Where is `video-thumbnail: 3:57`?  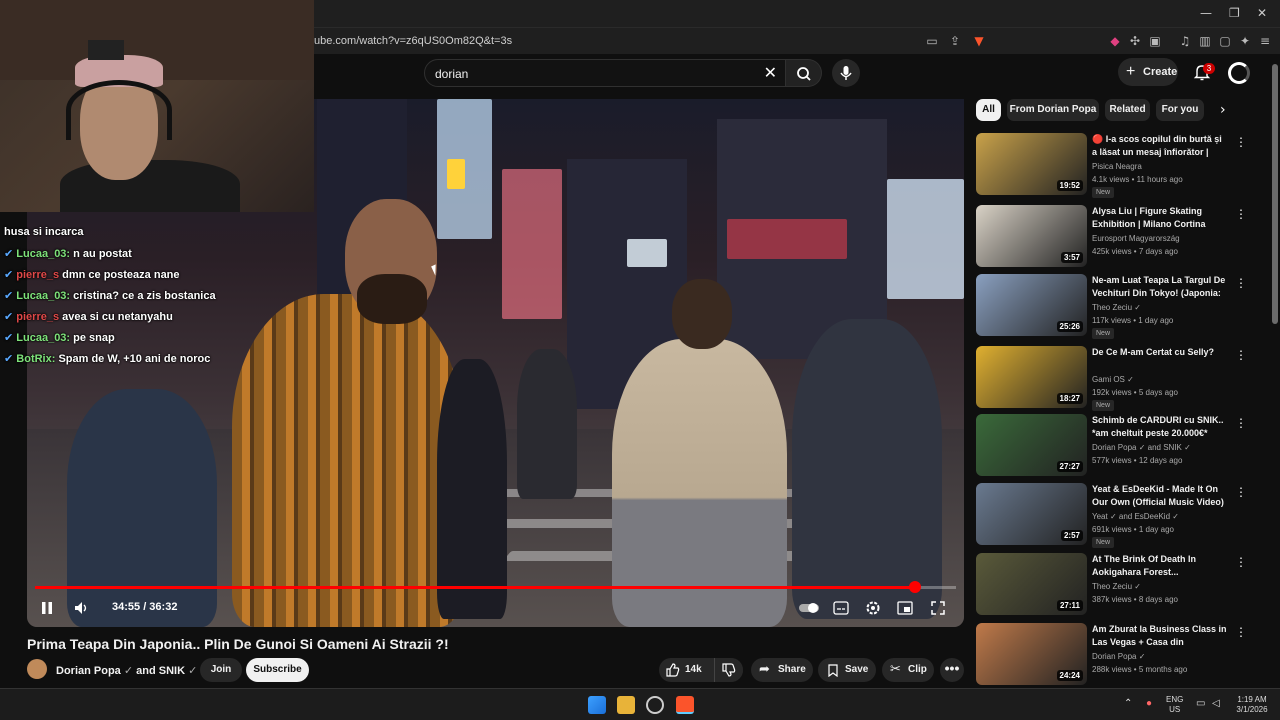 video-thumbnail: 3:57 is located at coordinates (1031, 236).